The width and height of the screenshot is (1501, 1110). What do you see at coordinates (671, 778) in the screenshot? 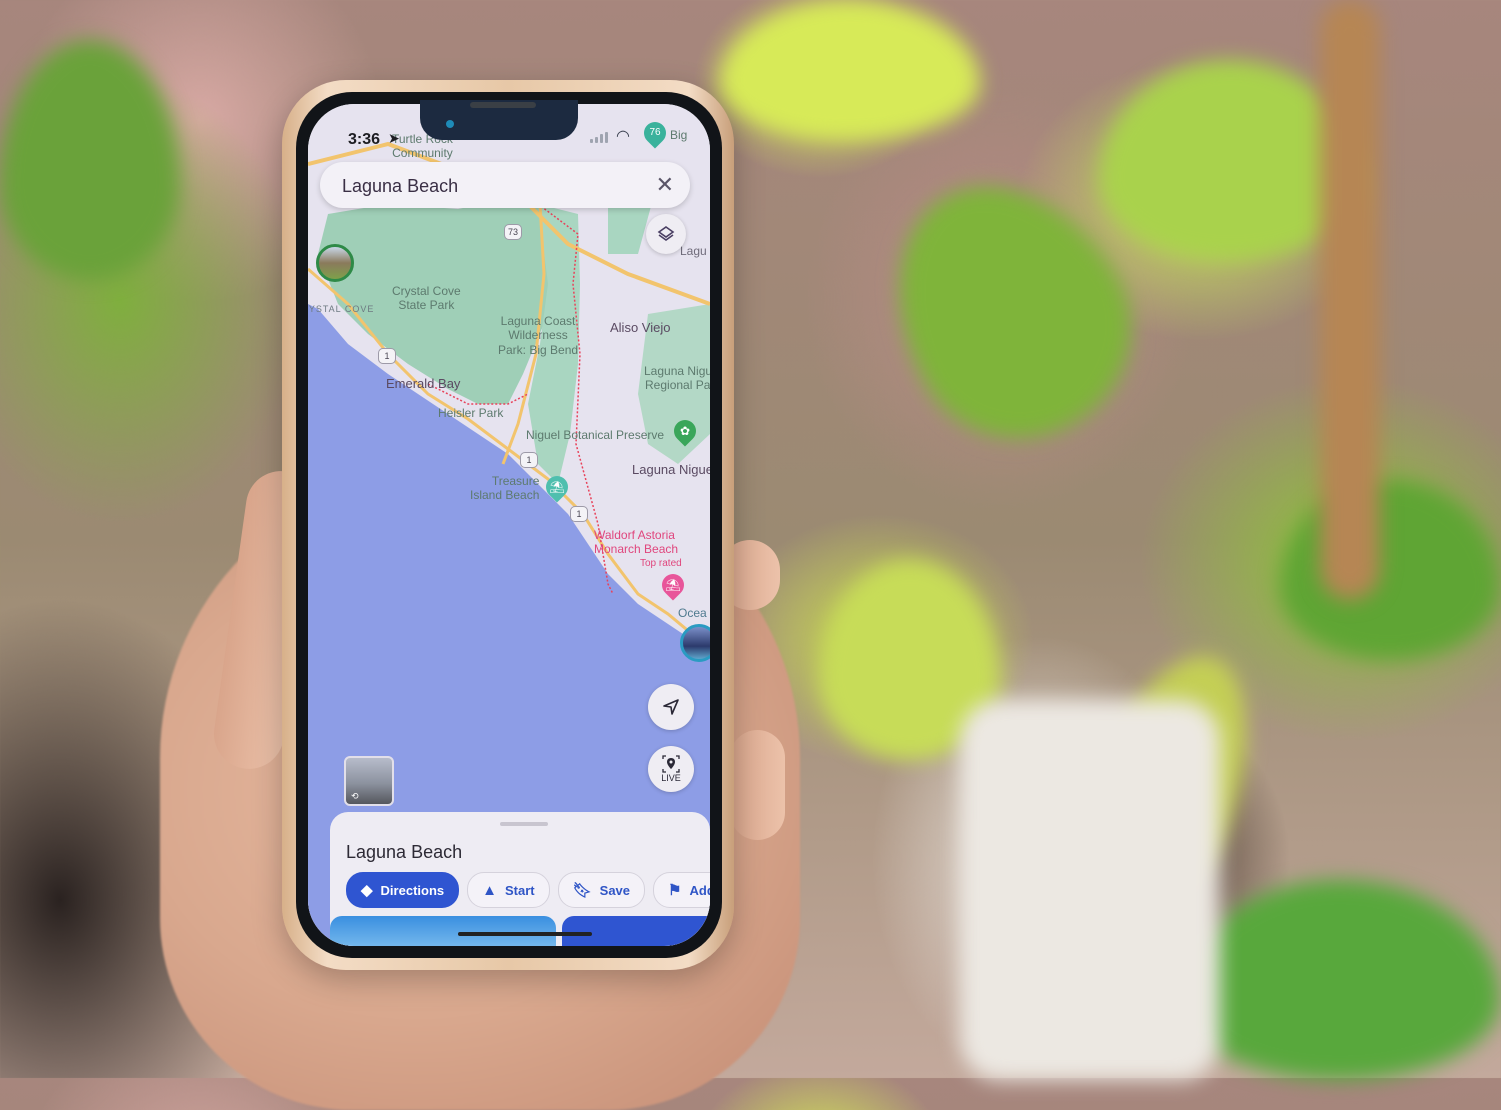
I see `live-label: LIVE` at bounding box center [671, 778].